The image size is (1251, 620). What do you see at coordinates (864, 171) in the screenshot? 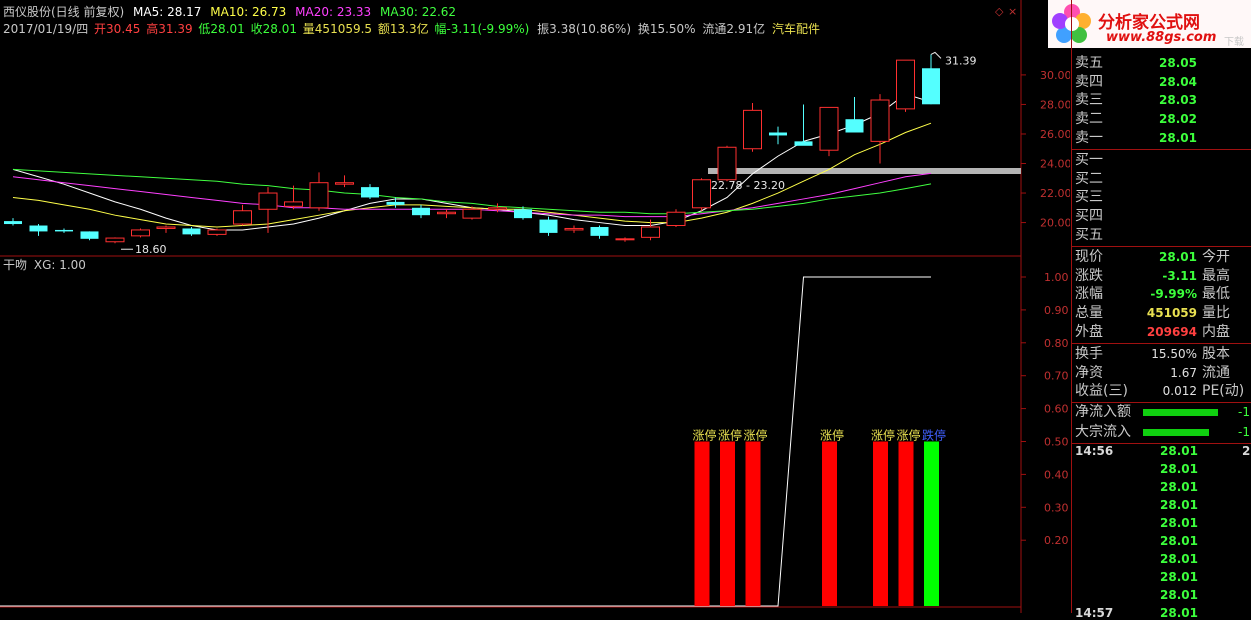
I see `support-band` at bounding box center [864, 171].